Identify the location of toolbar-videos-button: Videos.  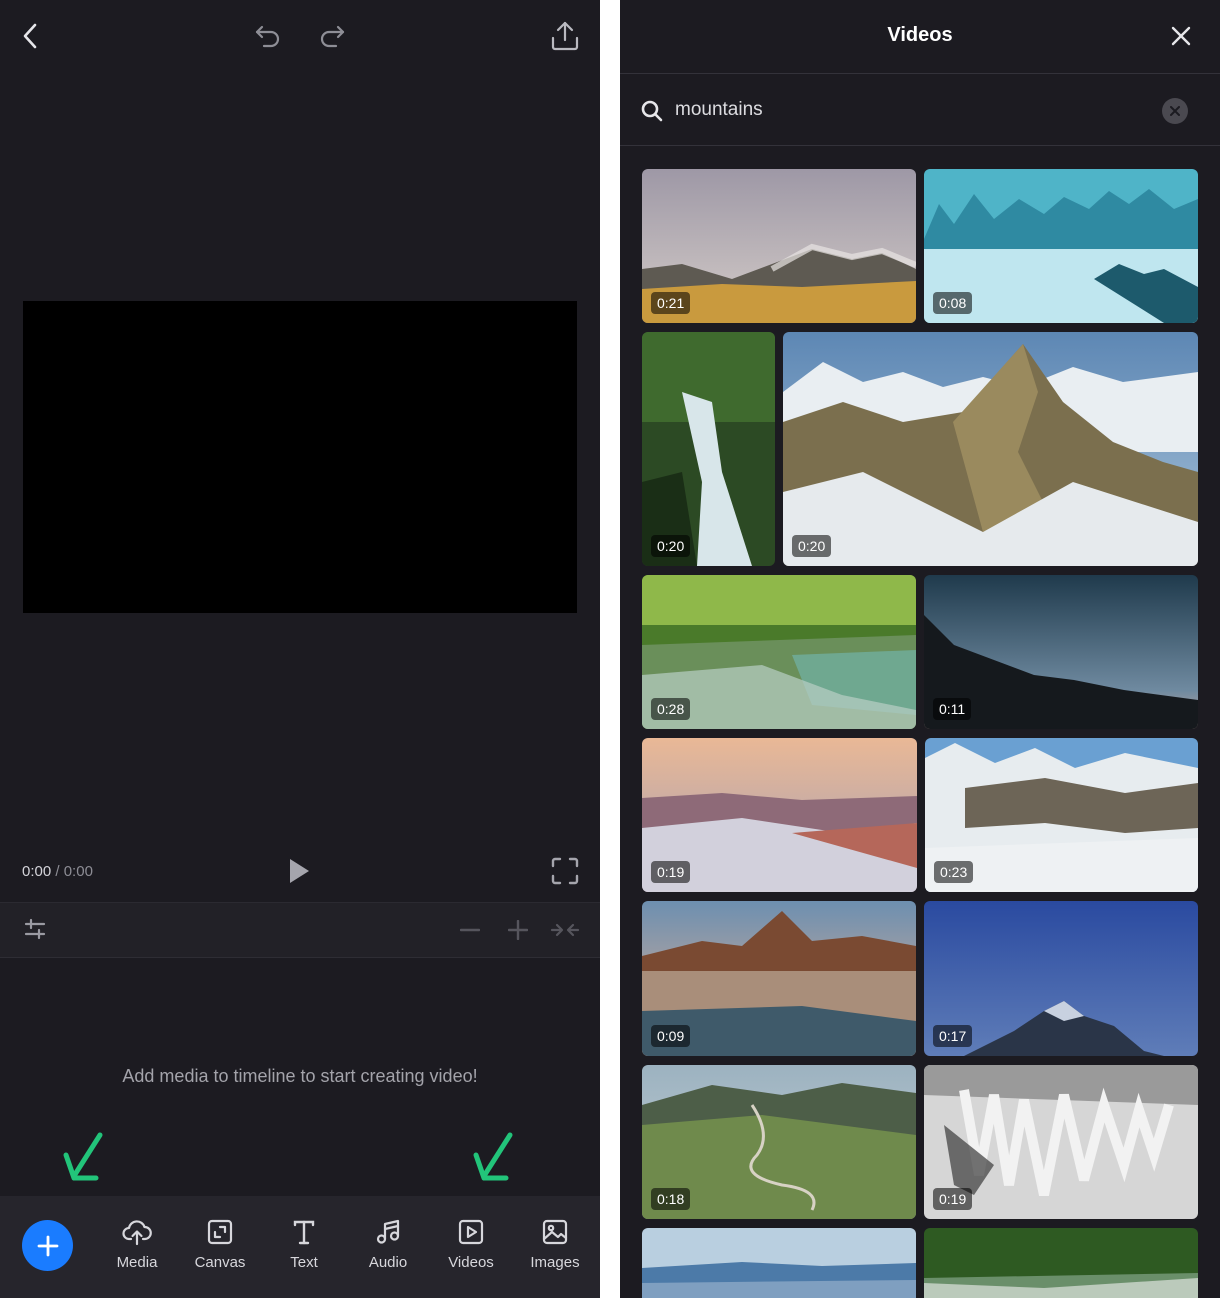
(471, 1246).